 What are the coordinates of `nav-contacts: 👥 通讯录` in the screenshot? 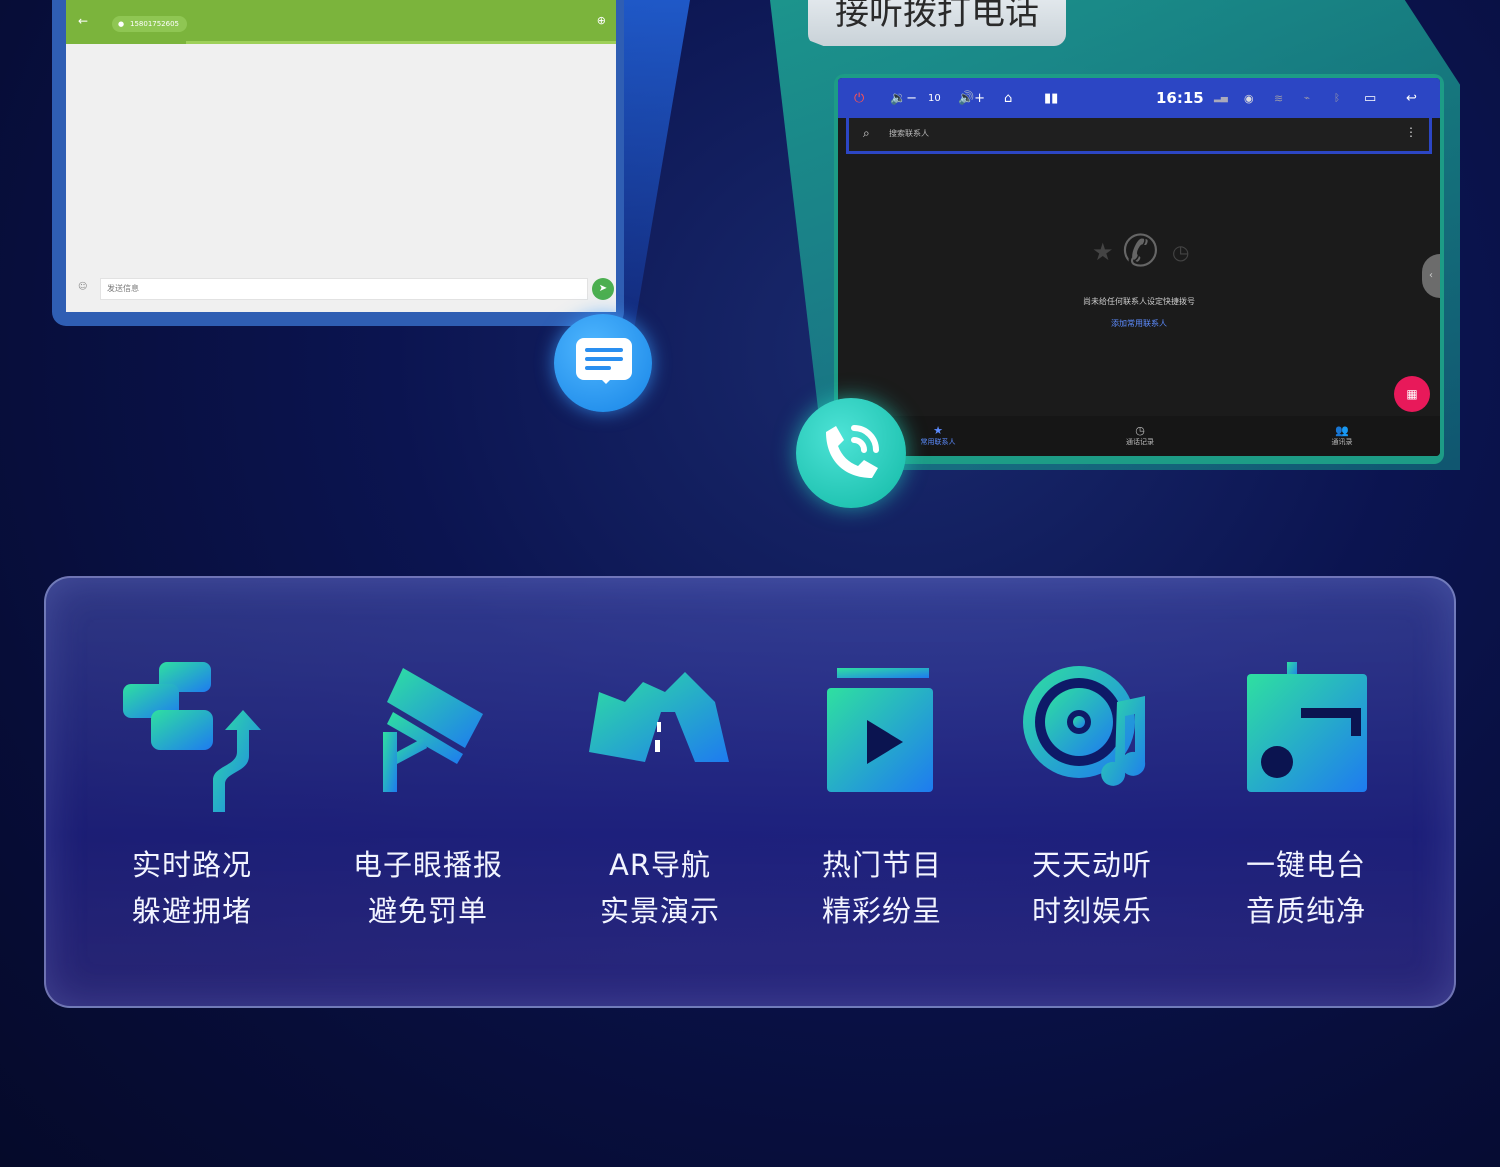 It's located at (1342, 435).